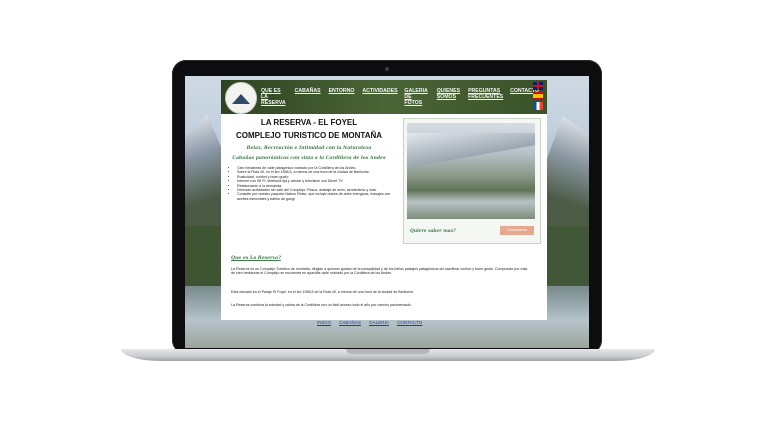  Describe the element at coordinates (241, 98) in the screenshot. I see `site-logo` at that location.